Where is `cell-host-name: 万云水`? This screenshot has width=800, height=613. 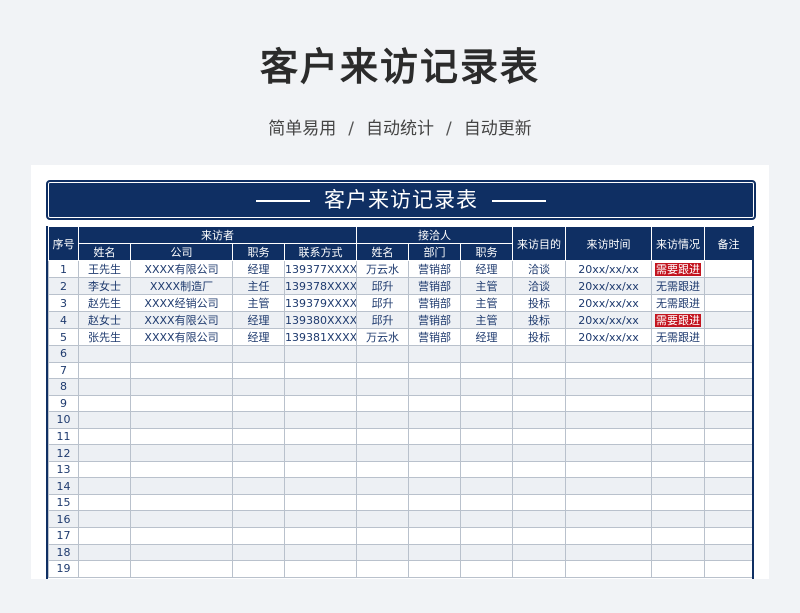
cell-host-name: 万云水 is located at coordinates (382, 269).